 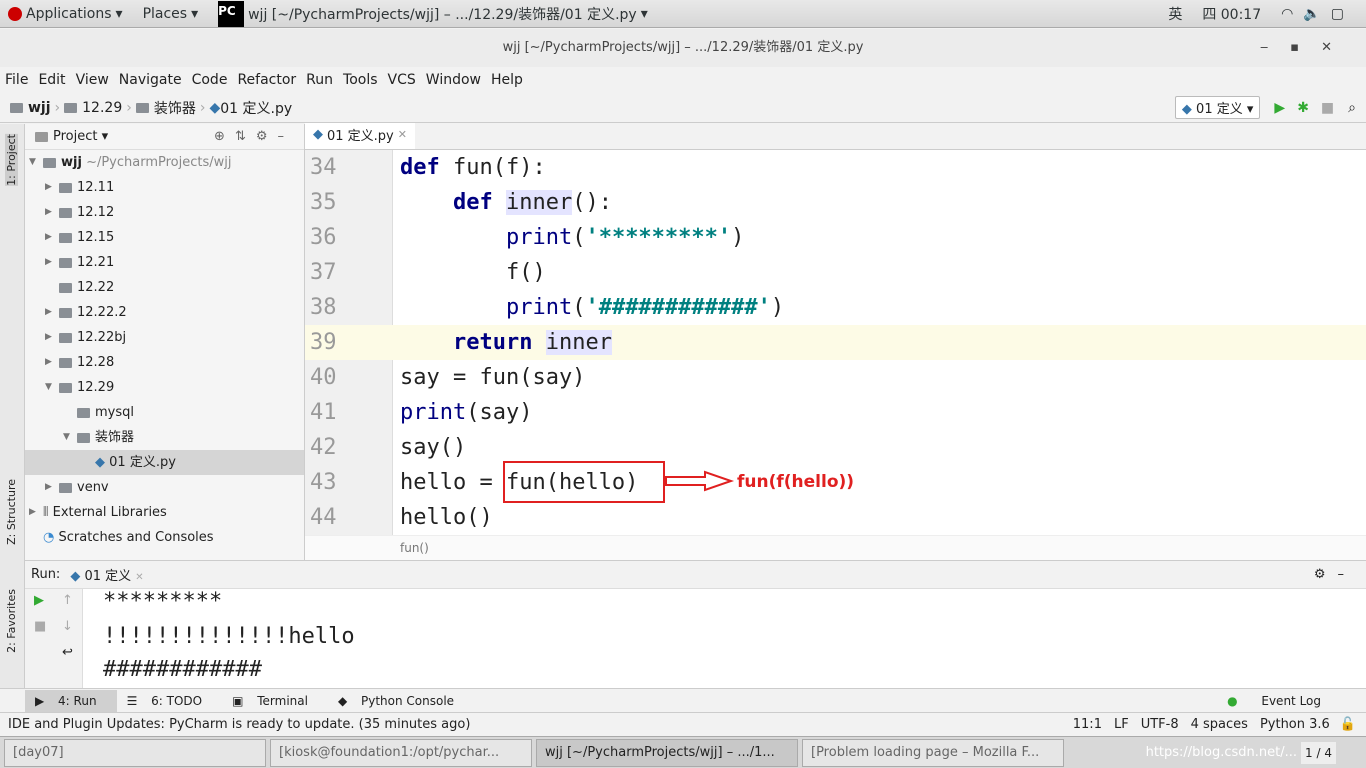 What do you see at coordinates (210, 80) in the screenshot?
I see `menu-code: Code` at bounding box center [210, 80].